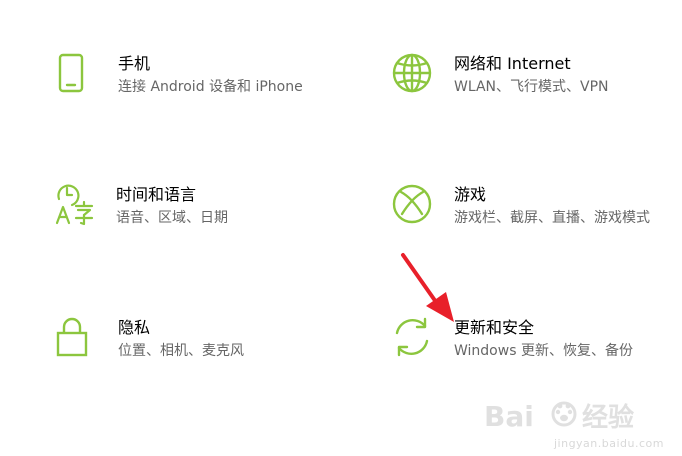 This screenshot has height=456, width=682. What do you see at coordinates (72, 337) in the screenshot?
I see `lock-icon` at bounding box center [72, 337].